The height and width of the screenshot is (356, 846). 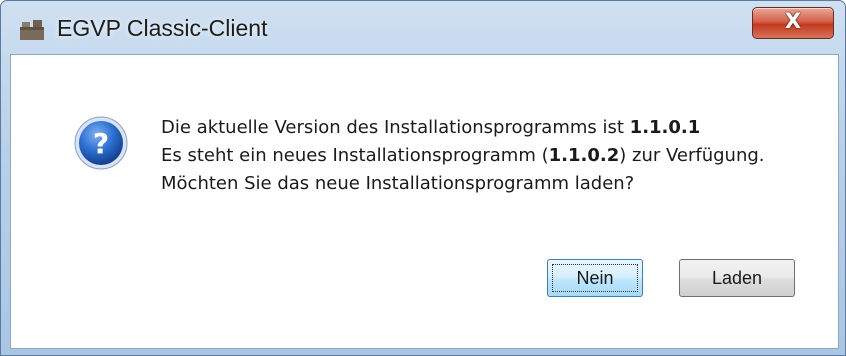 What do you see at coordinates (162, 28) in the screenshot?
I see `window-title: EGVP Classic-Client` at bounding box center [162, 28].